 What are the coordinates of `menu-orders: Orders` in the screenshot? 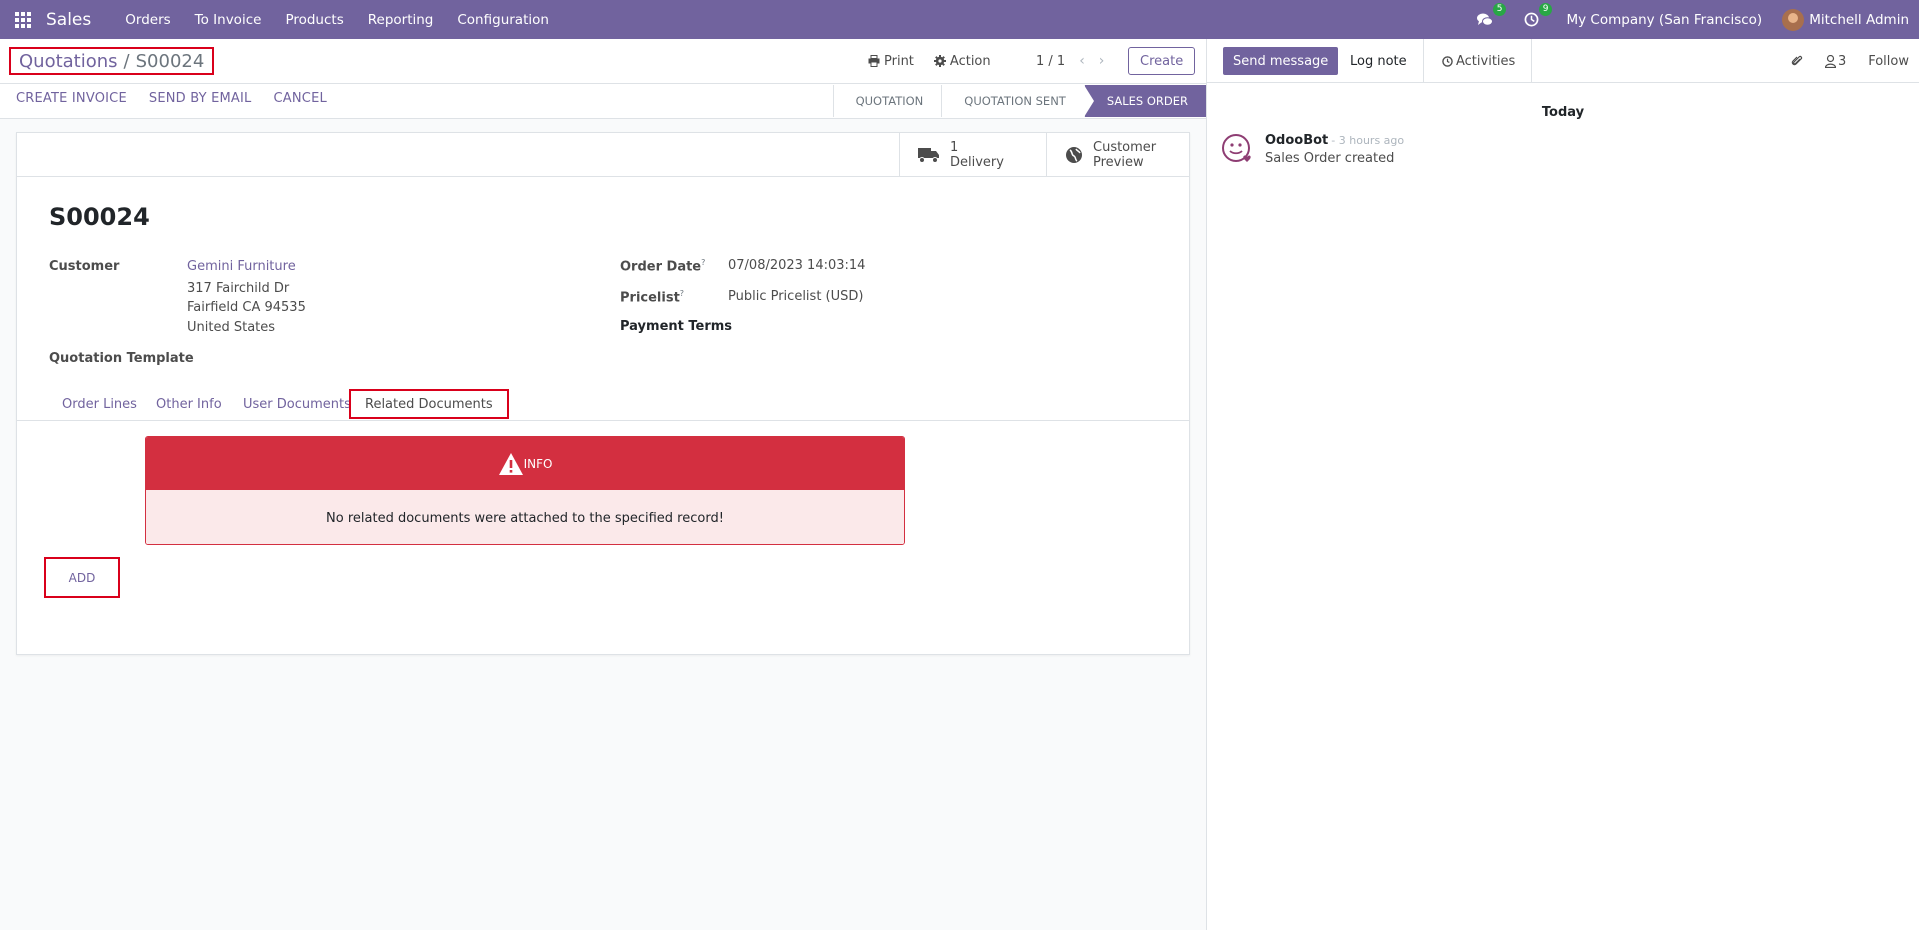 It's located at (147, 20).